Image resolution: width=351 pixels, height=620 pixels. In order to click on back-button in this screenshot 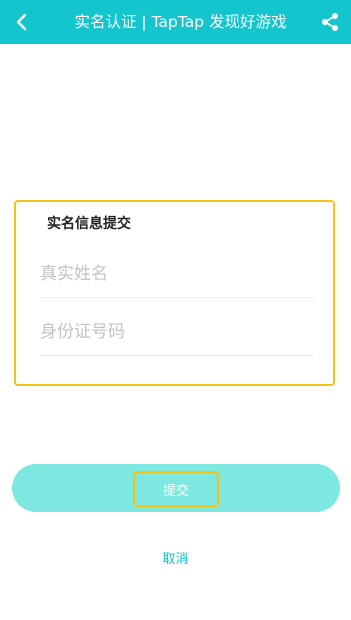, I will do `click(22, 22)`.